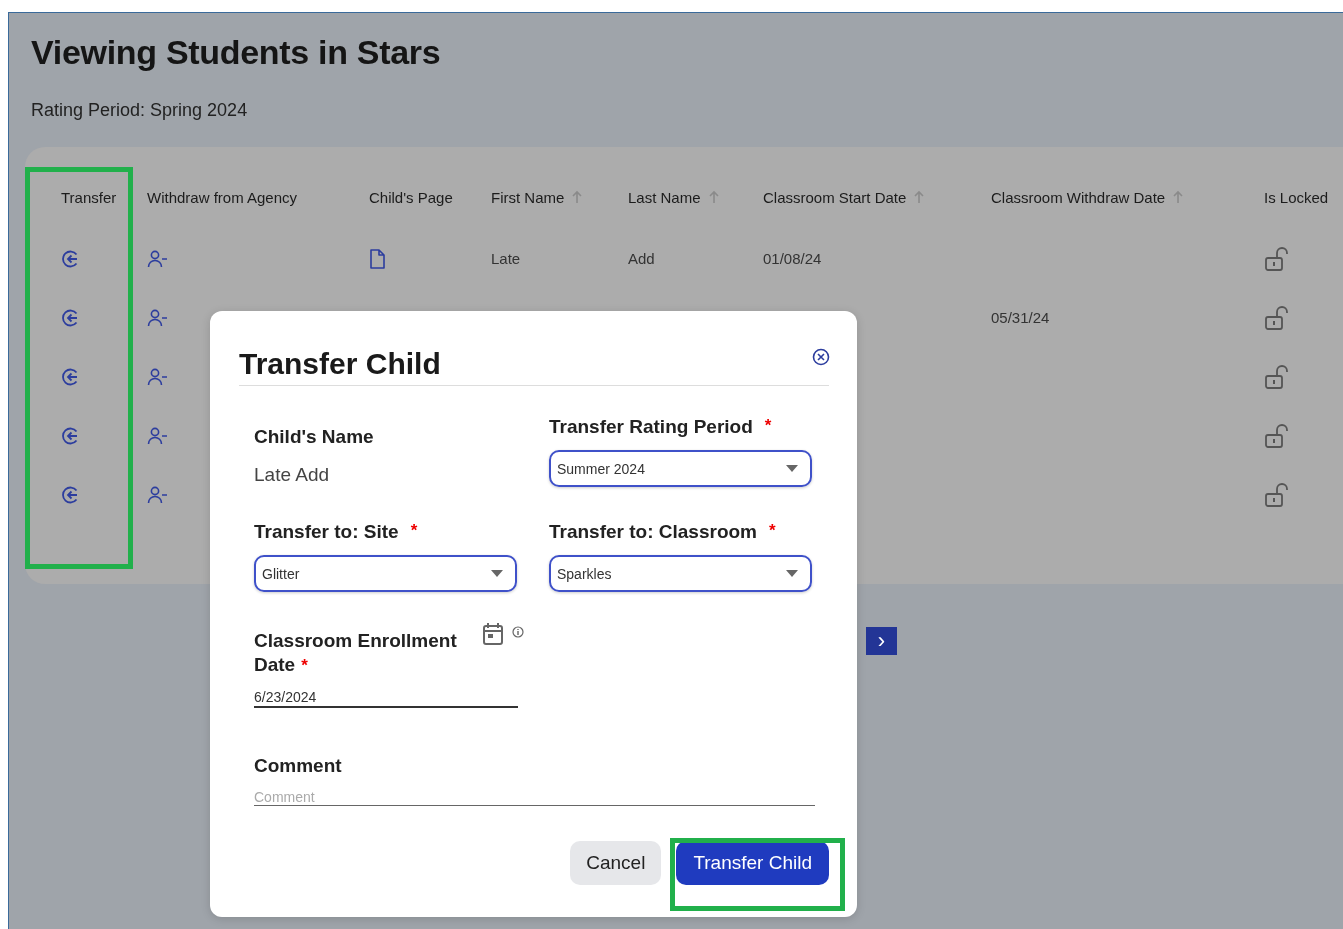 The width and height of the screenshot is (1343, 929). Describe the element at coordinates (752, 863) in the screenshot. I see `transfer-child-button: Transfer Child` at that location.